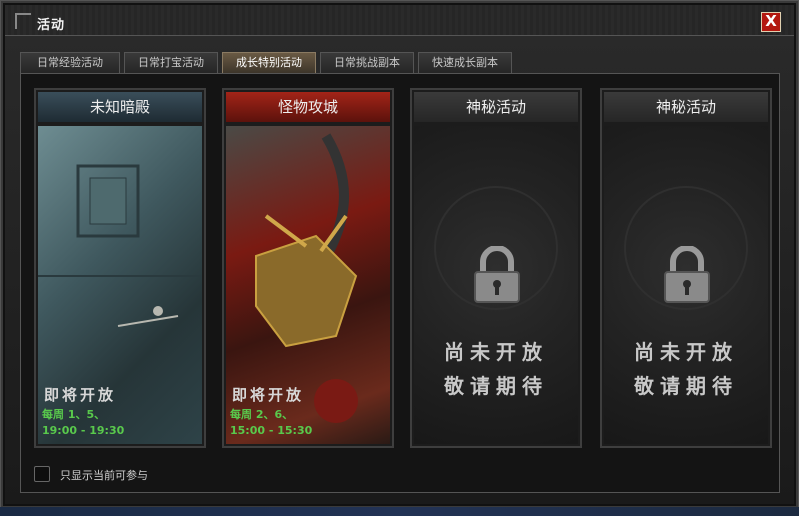 Image resolution: width=799 pixels, height=516 pixels. Describe the element at coordinates (269, 62) in the screenshot. I see `tab-growth-special: 成长特别活动` at that location.